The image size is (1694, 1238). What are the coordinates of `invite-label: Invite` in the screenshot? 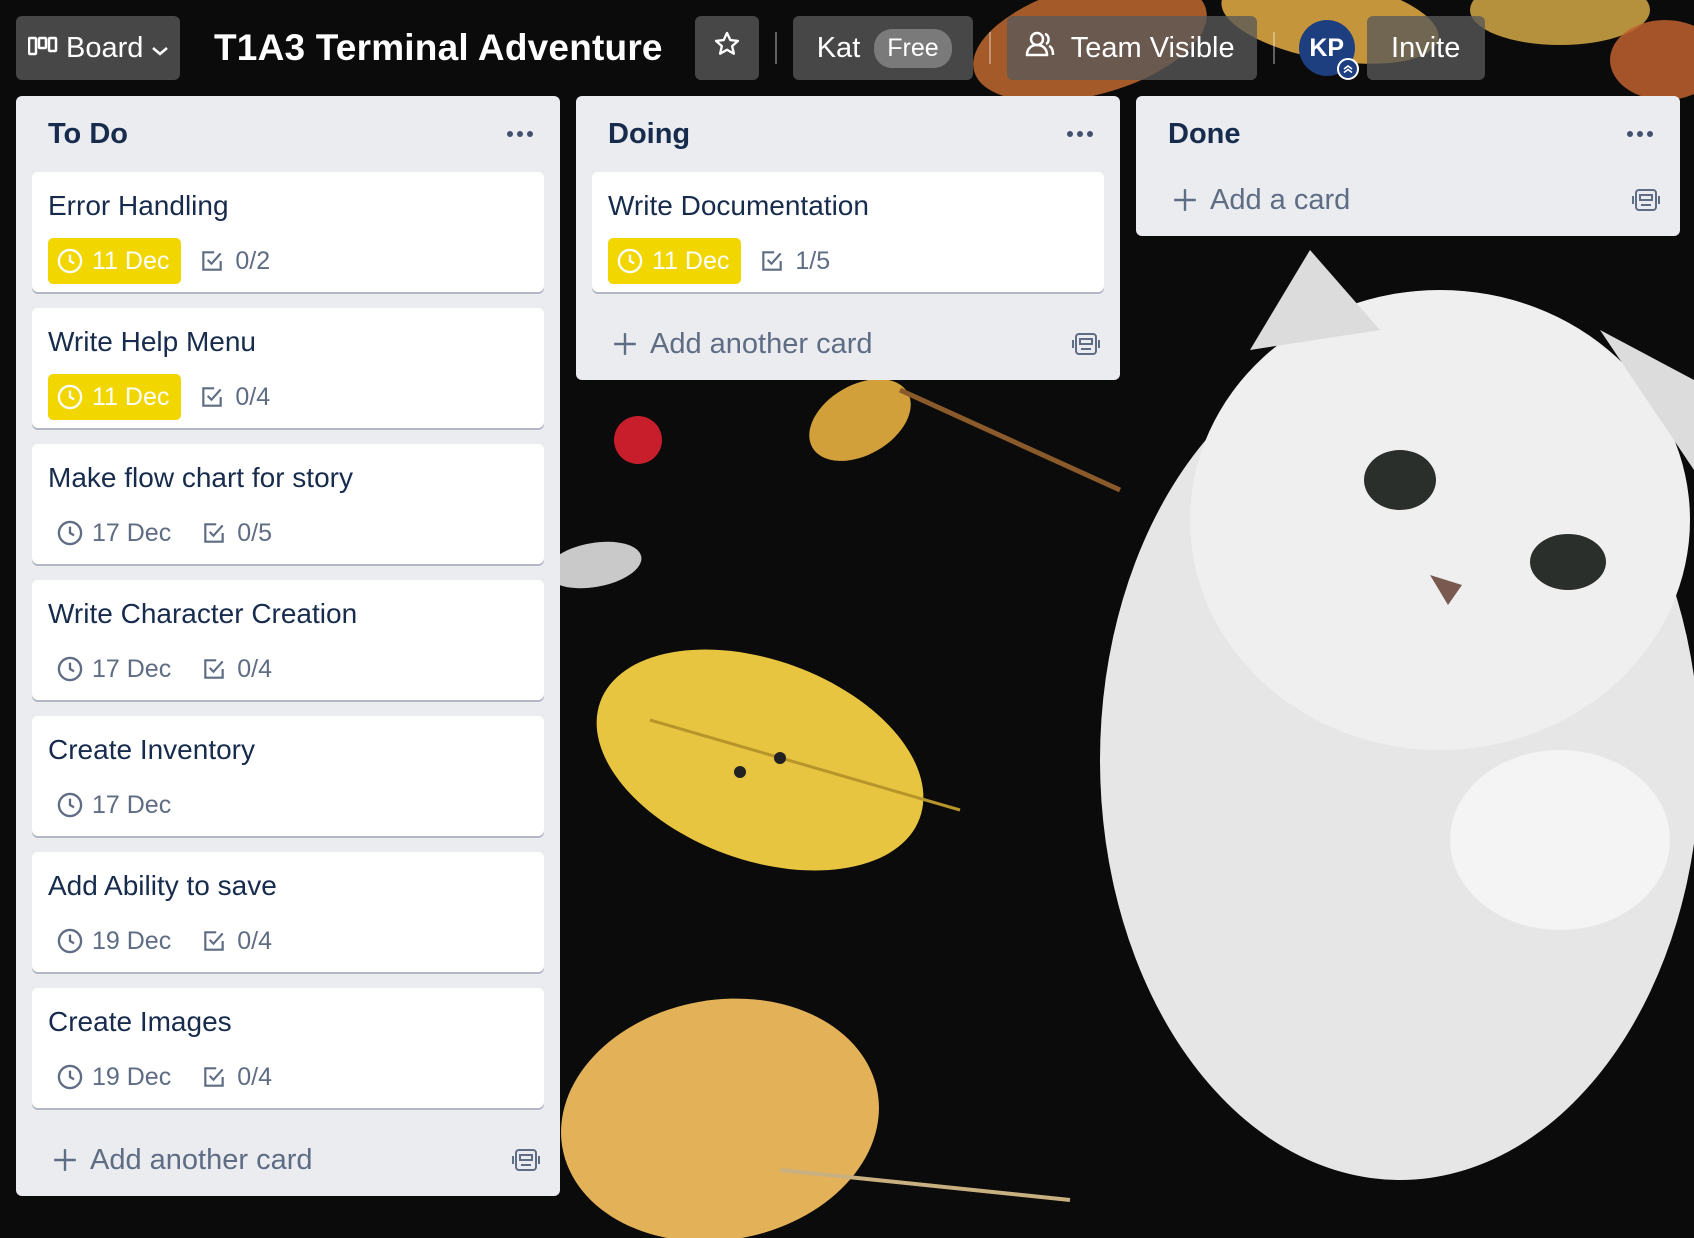 It's located at (1426, 47).